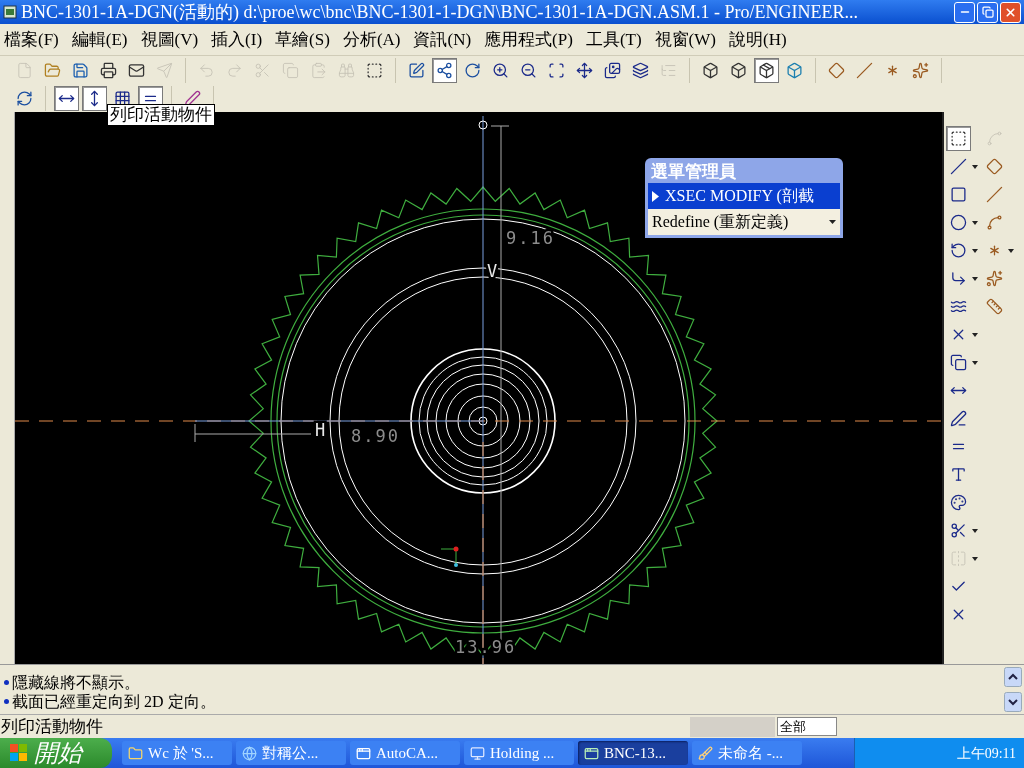  What do you see at coordinates (744, 196) in the screenshot?
I see `menu-item: XSEC MODIFY (剖截` at bounding box center [744, 196].